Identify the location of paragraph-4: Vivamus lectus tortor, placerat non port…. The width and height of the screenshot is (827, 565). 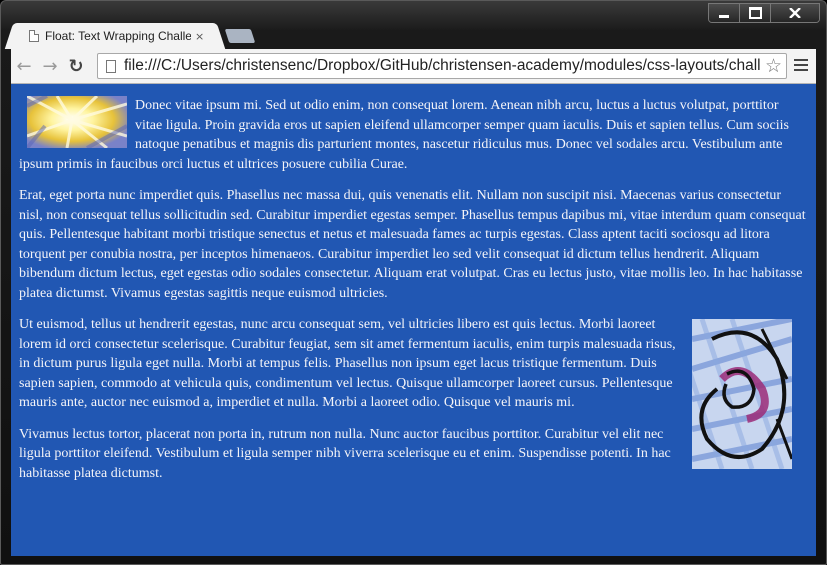
(345, 453).